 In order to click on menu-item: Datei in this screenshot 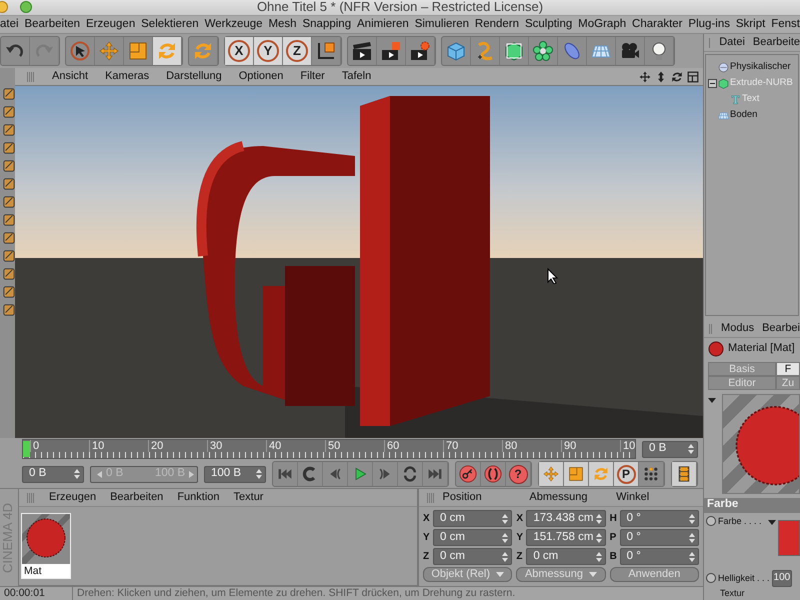, I will do `click(732, 43)`.